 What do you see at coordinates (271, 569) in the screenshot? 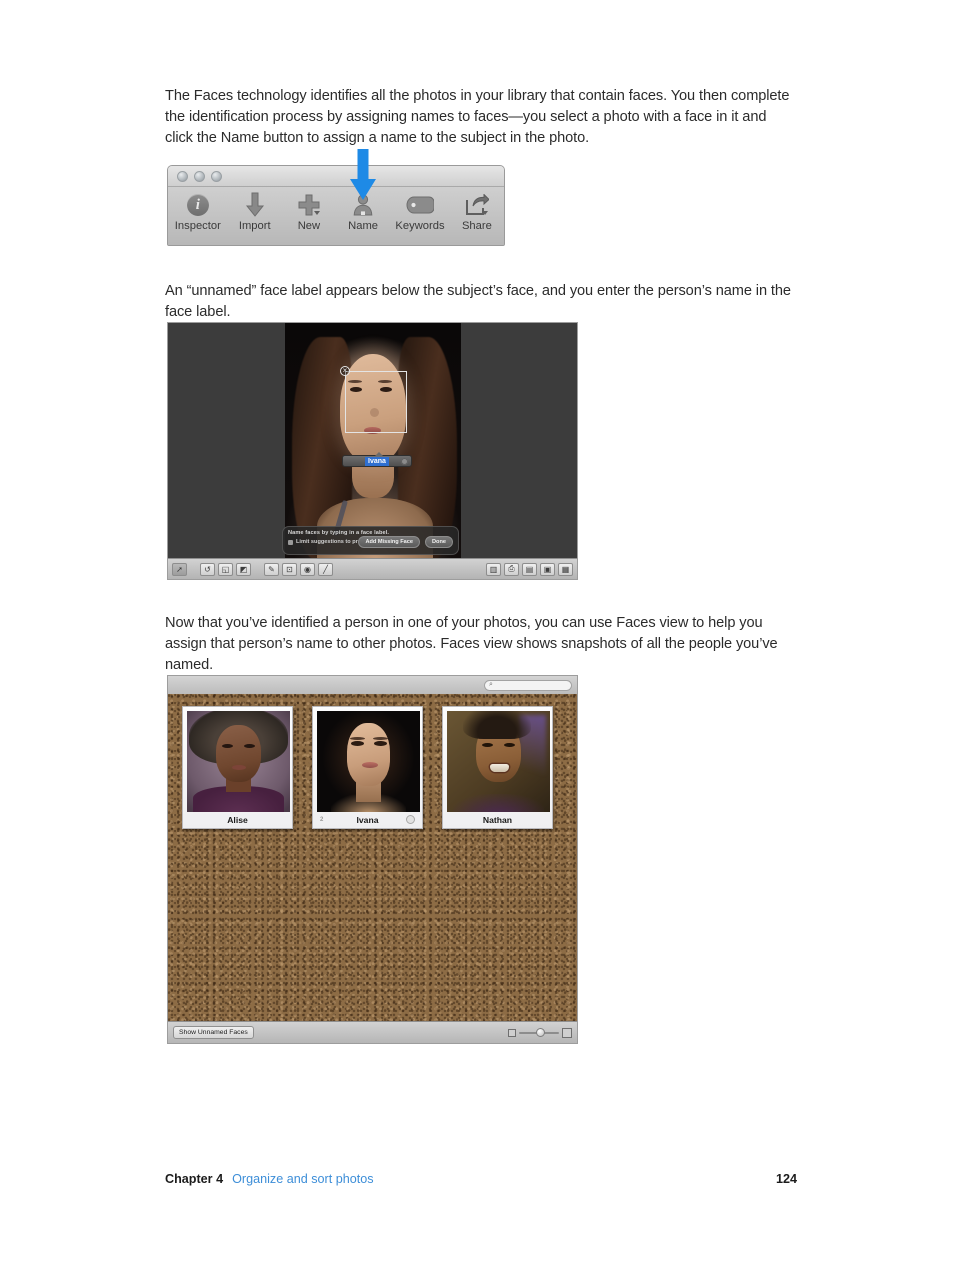
I see `retouch-icon: ✎` at bounding box center [271, 569].